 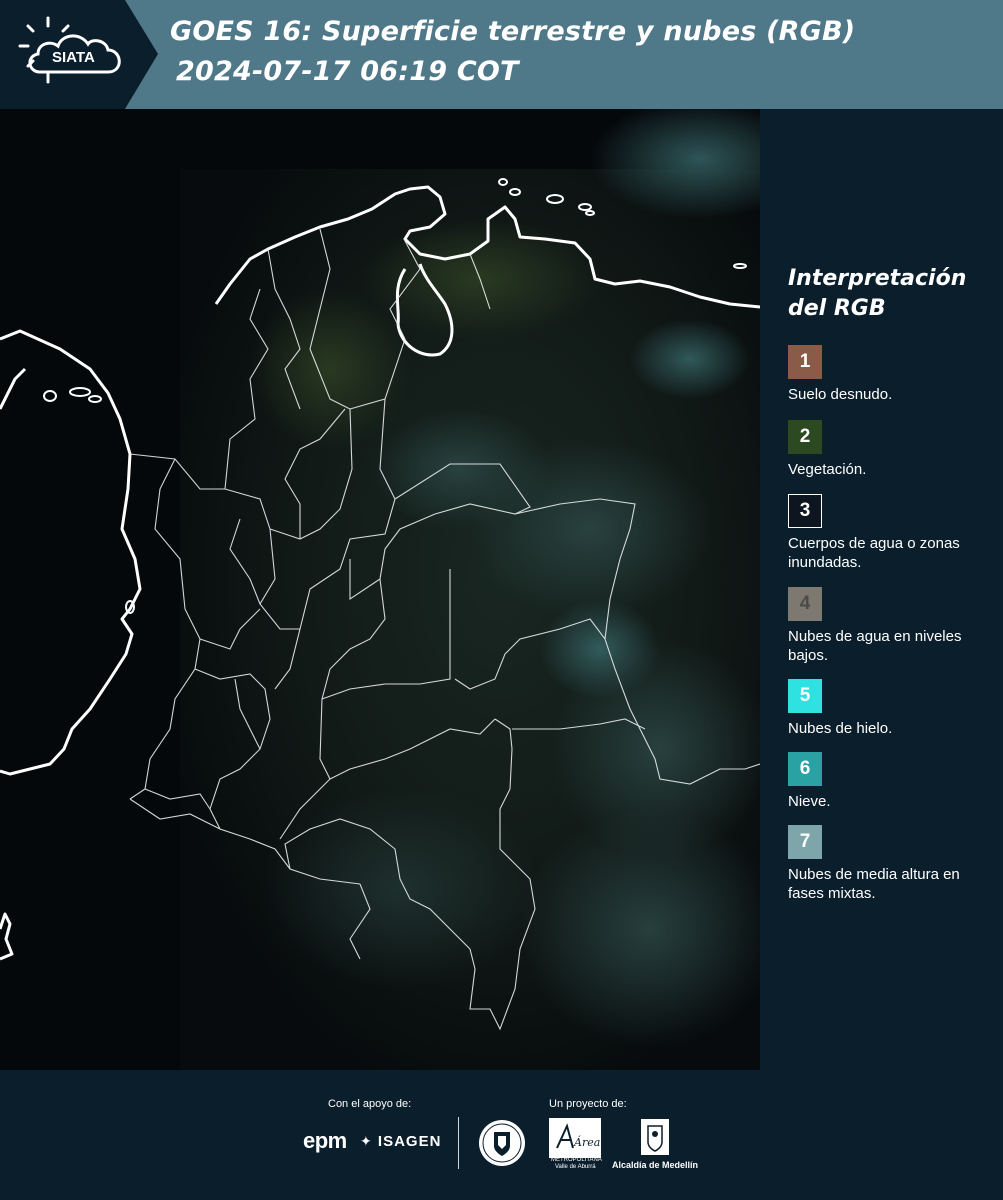 What do you see at coordinates (893, 449) in the screenshot?
I see `legend-item-2: 2 Vegetación.` at bounding box center [893, 449].